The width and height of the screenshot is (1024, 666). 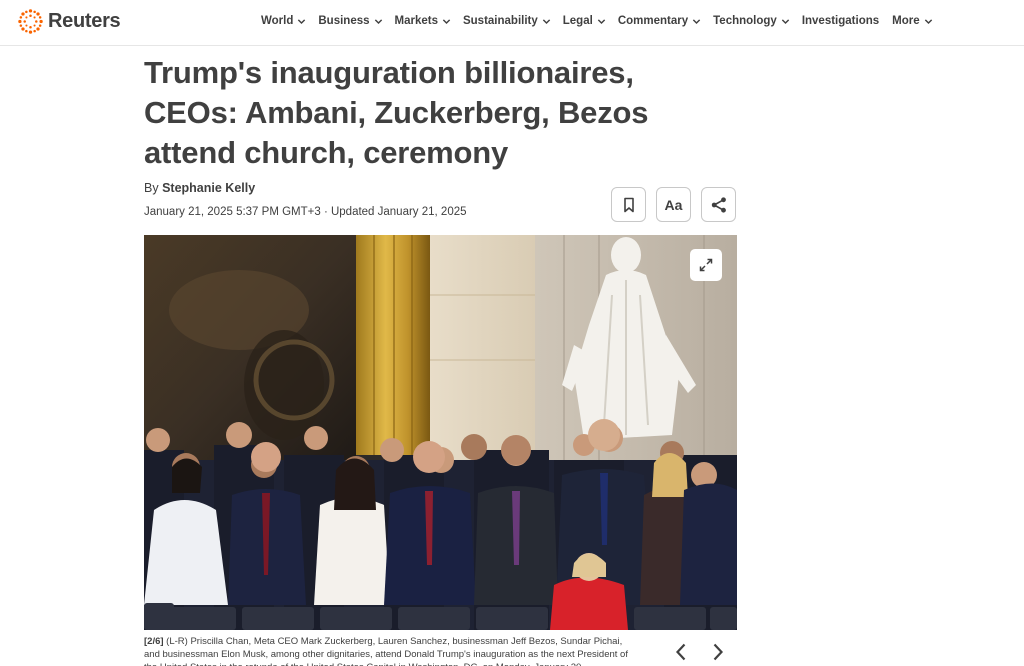 I want to click on nav-item-label: Commentary, so click(x=653, y=21).